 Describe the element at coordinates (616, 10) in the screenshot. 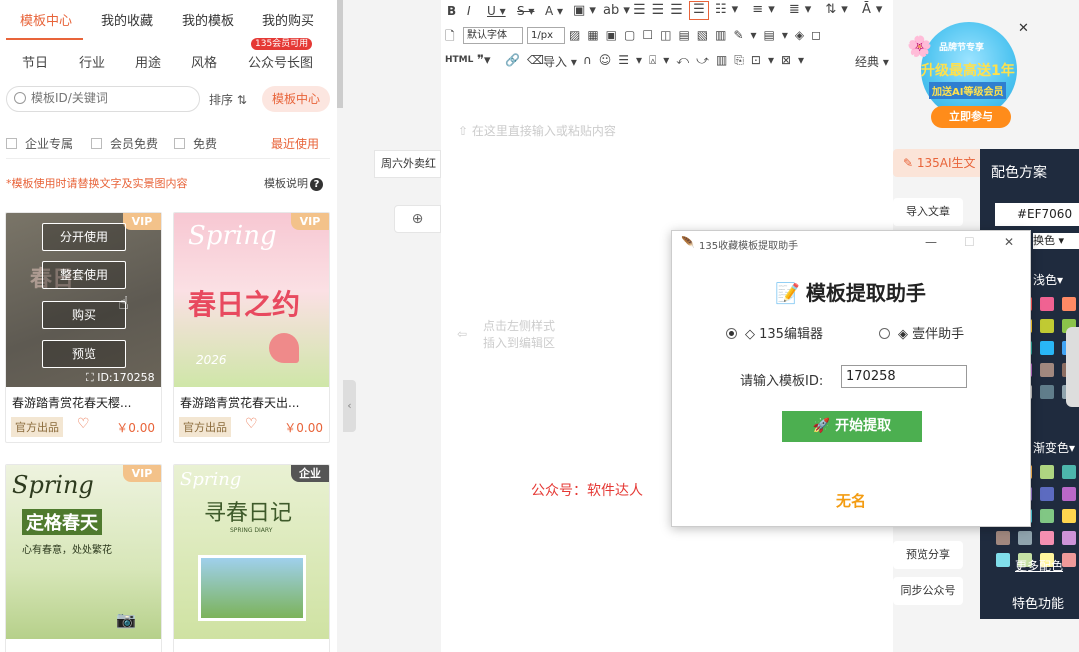

I see `highlight-icon: ab ▾` at that location.